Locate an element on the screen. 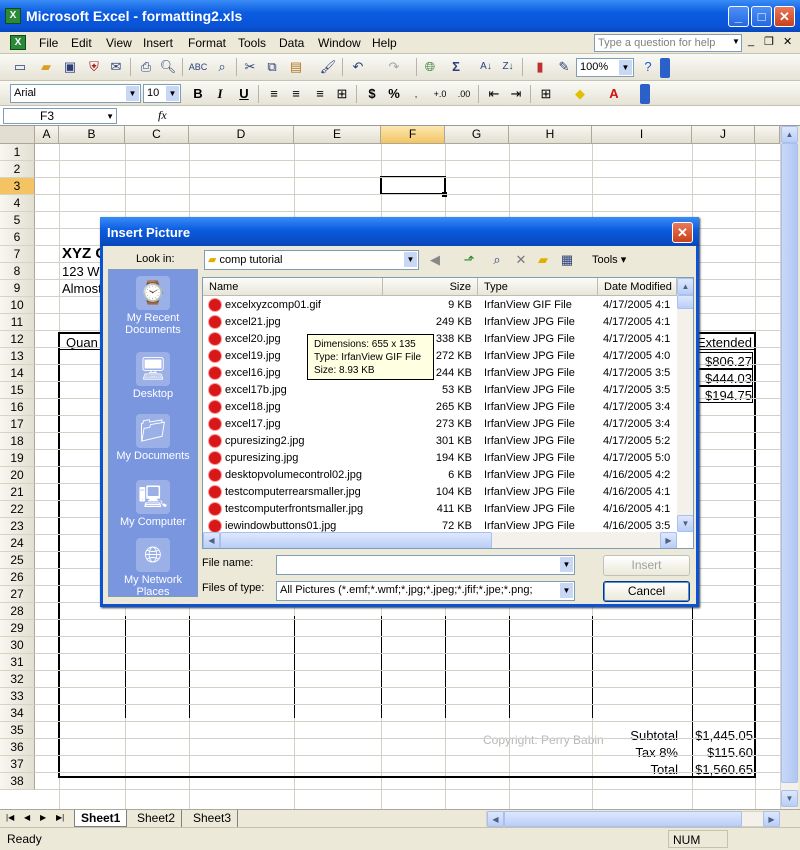 The image size is (800, 850). row-header: 26 is located at coordinates (17, 577).